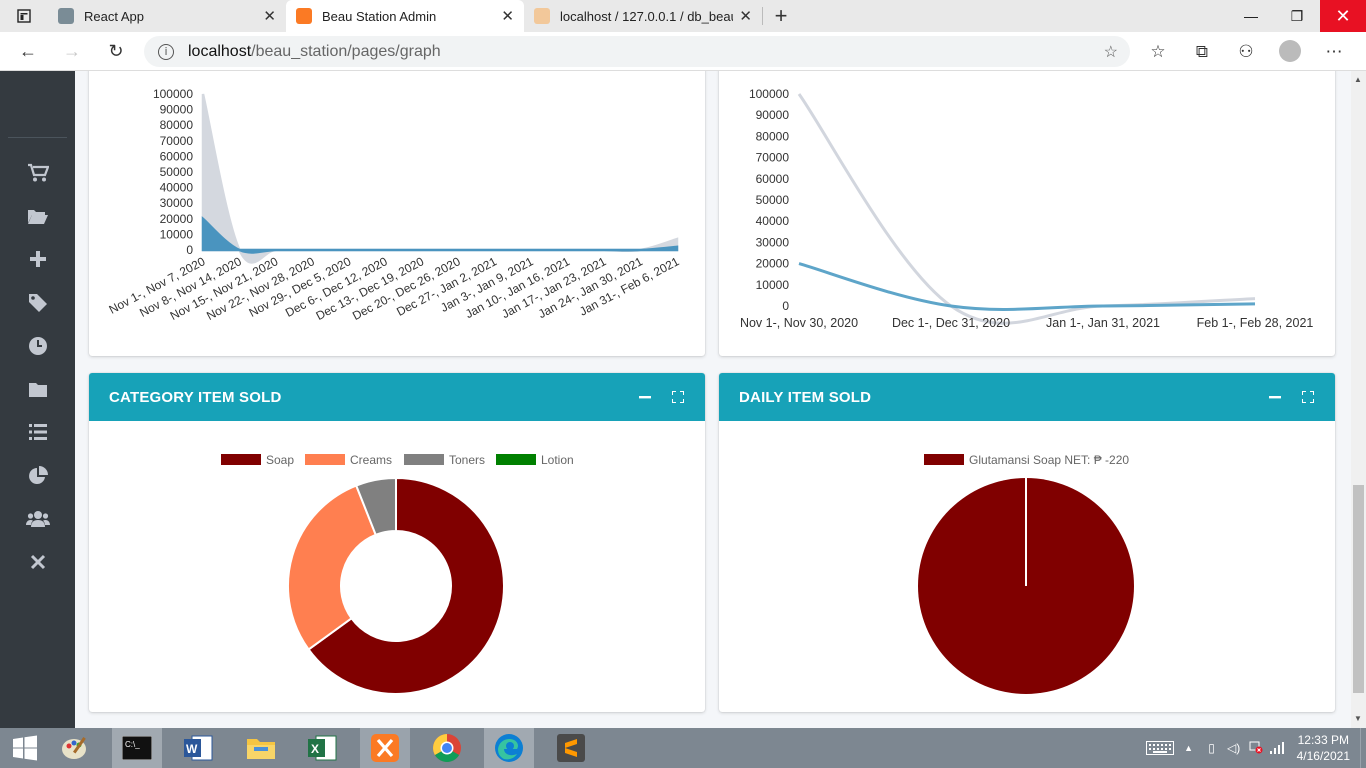 The width and height of the screenshot is (1366, 768). What do you see at coordinates (397, 397) in the screenshot?
I see `card-header: CATEGORY ITEM SOLD` at bounding box center [397, 397].